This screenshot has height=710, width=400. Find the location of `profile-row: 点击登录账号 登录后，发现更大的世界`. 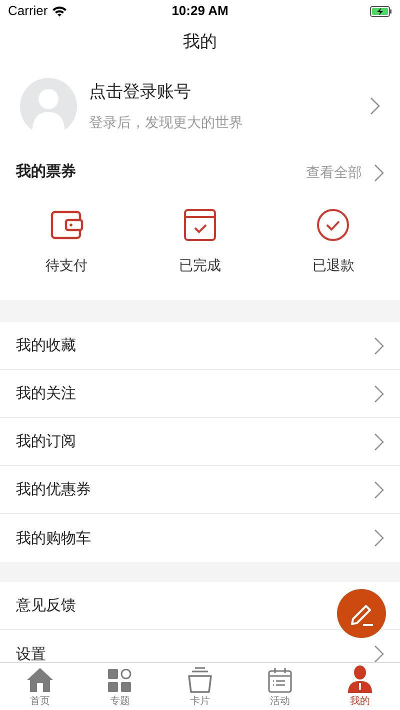

profile-row: 点击登录账号 登录后，发现更大的世界 is located at coordinates (200, 106).